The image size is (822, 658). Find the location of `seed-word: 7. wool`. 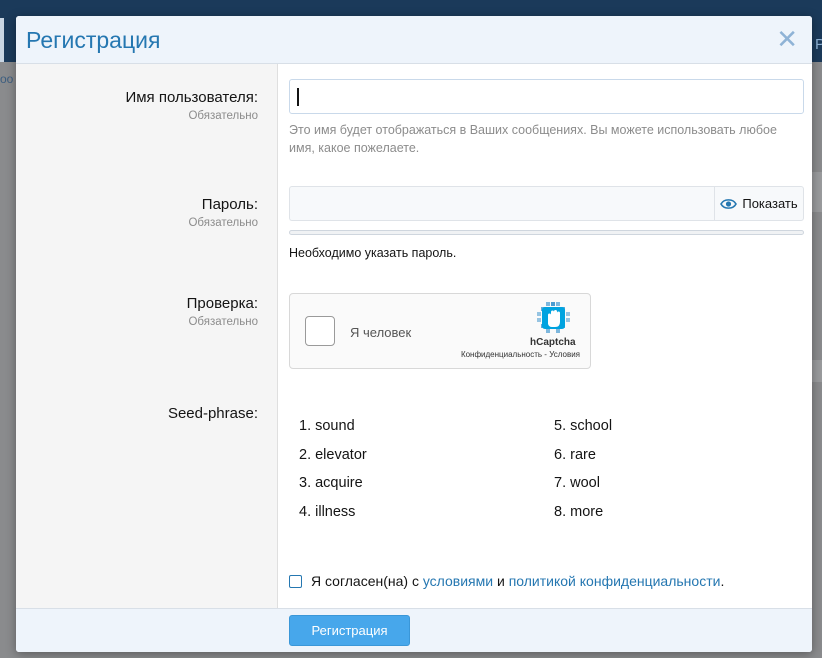

seed-word: 7. wool is located at coordinates (577, 483).